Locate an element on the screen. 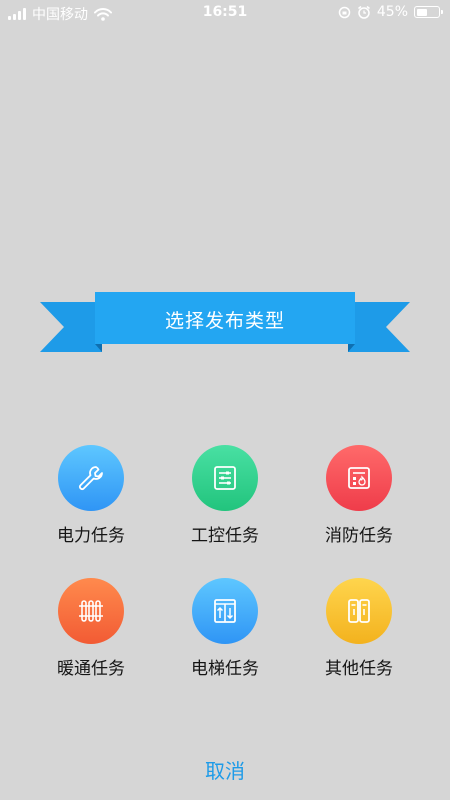 The height and width of the screenshot is (800, 450). task-hvac-label: 暖通任务 is located at coordinates (91, 669).